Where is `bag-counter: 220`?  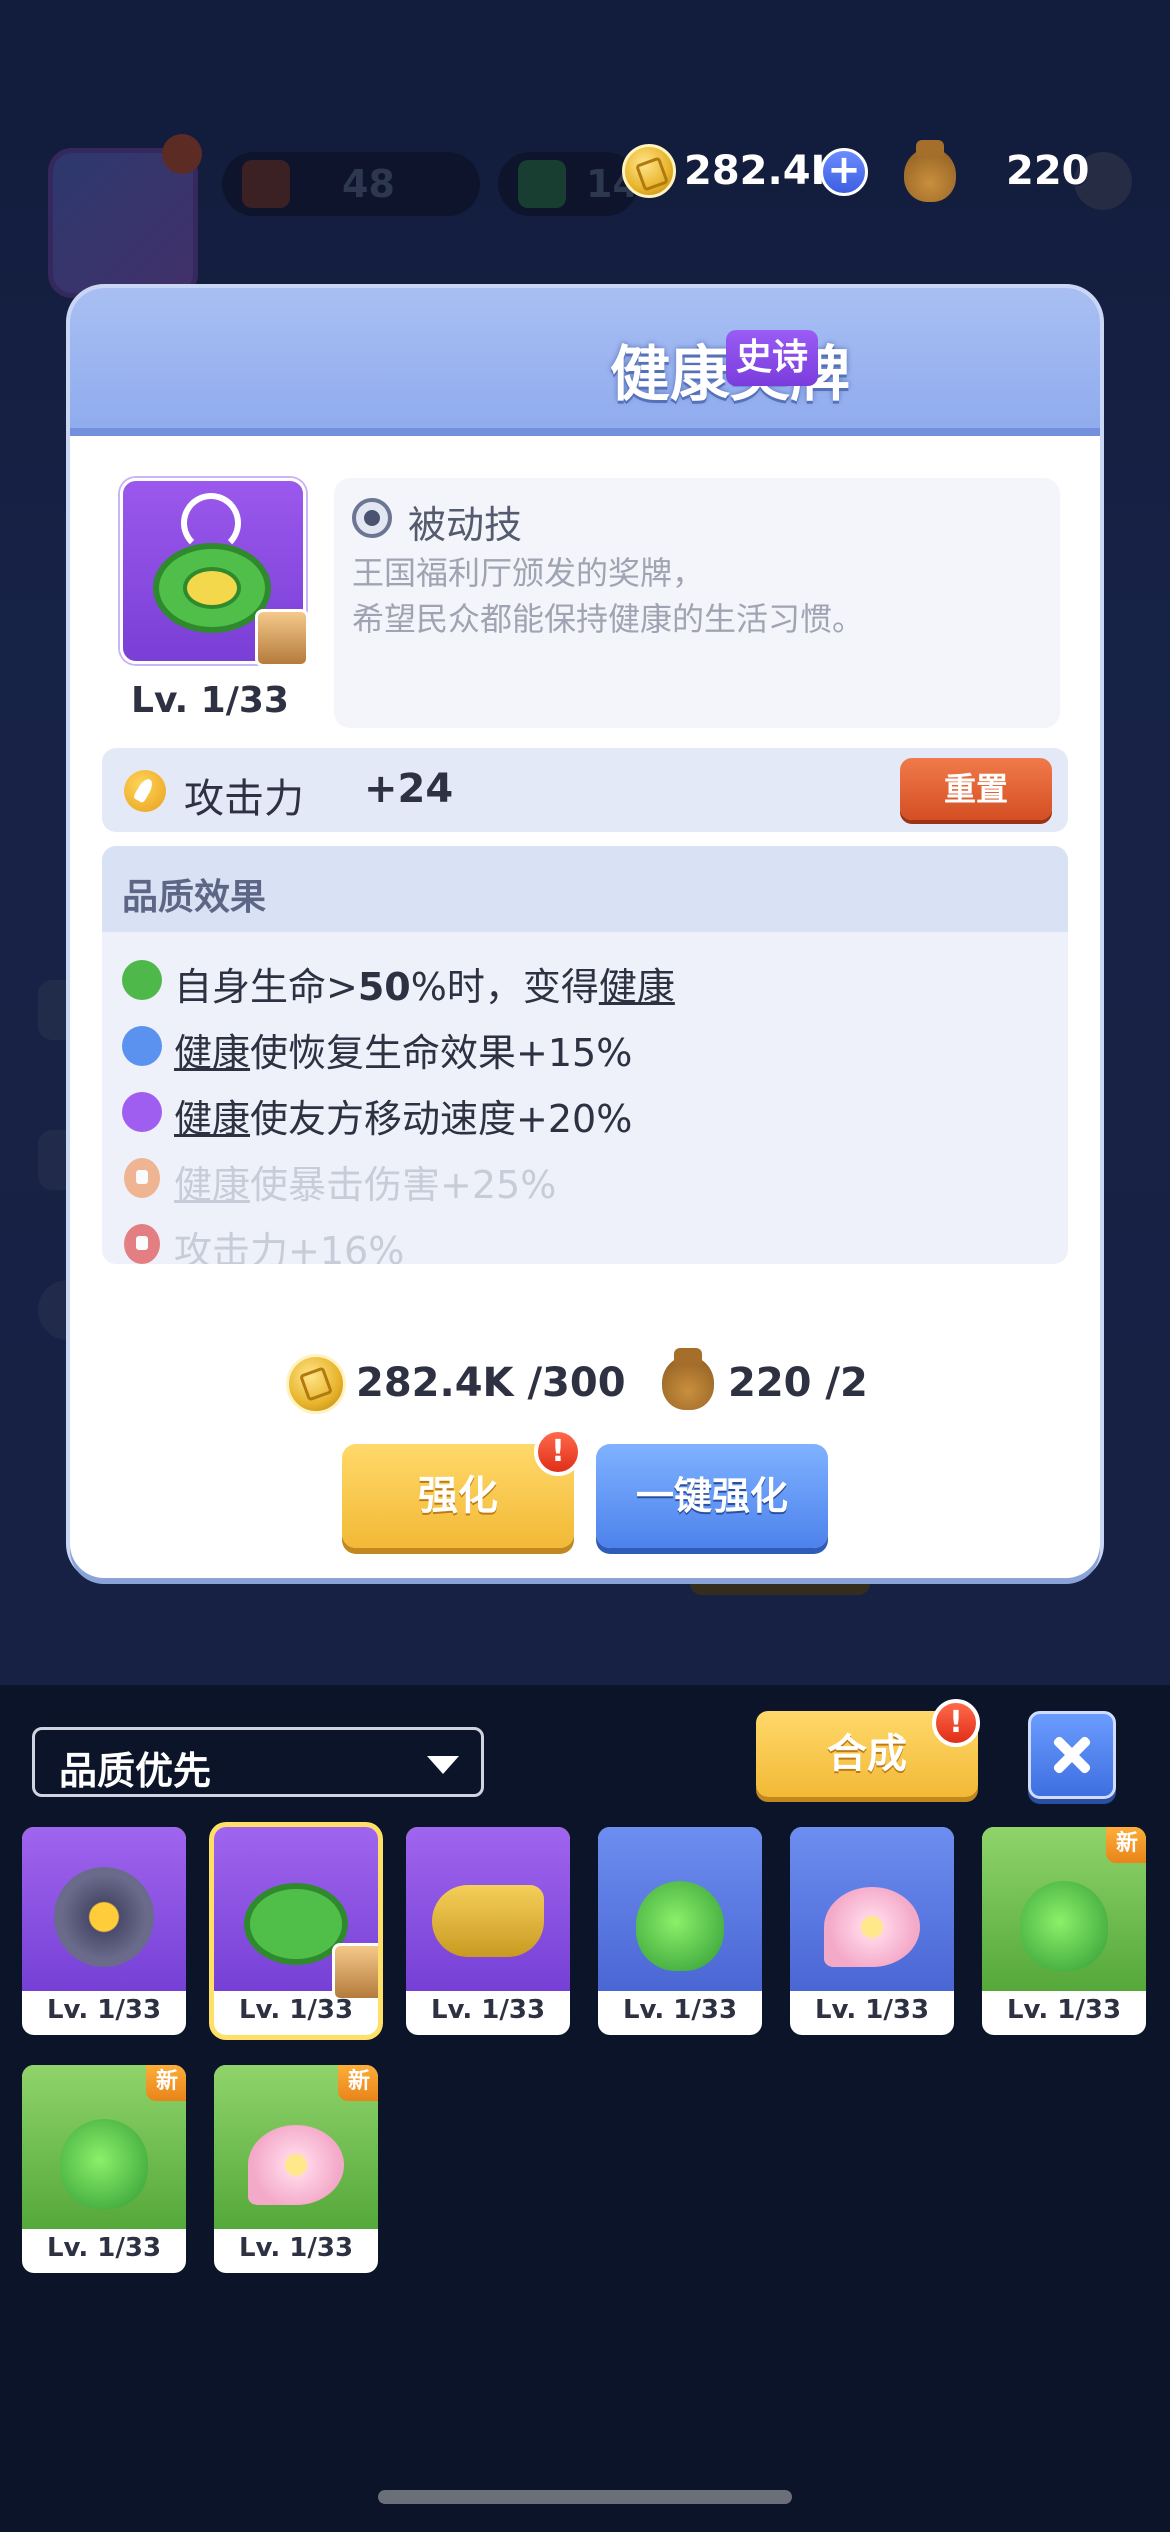 bag-counter: 220 is located at coordinates (1000, 171).